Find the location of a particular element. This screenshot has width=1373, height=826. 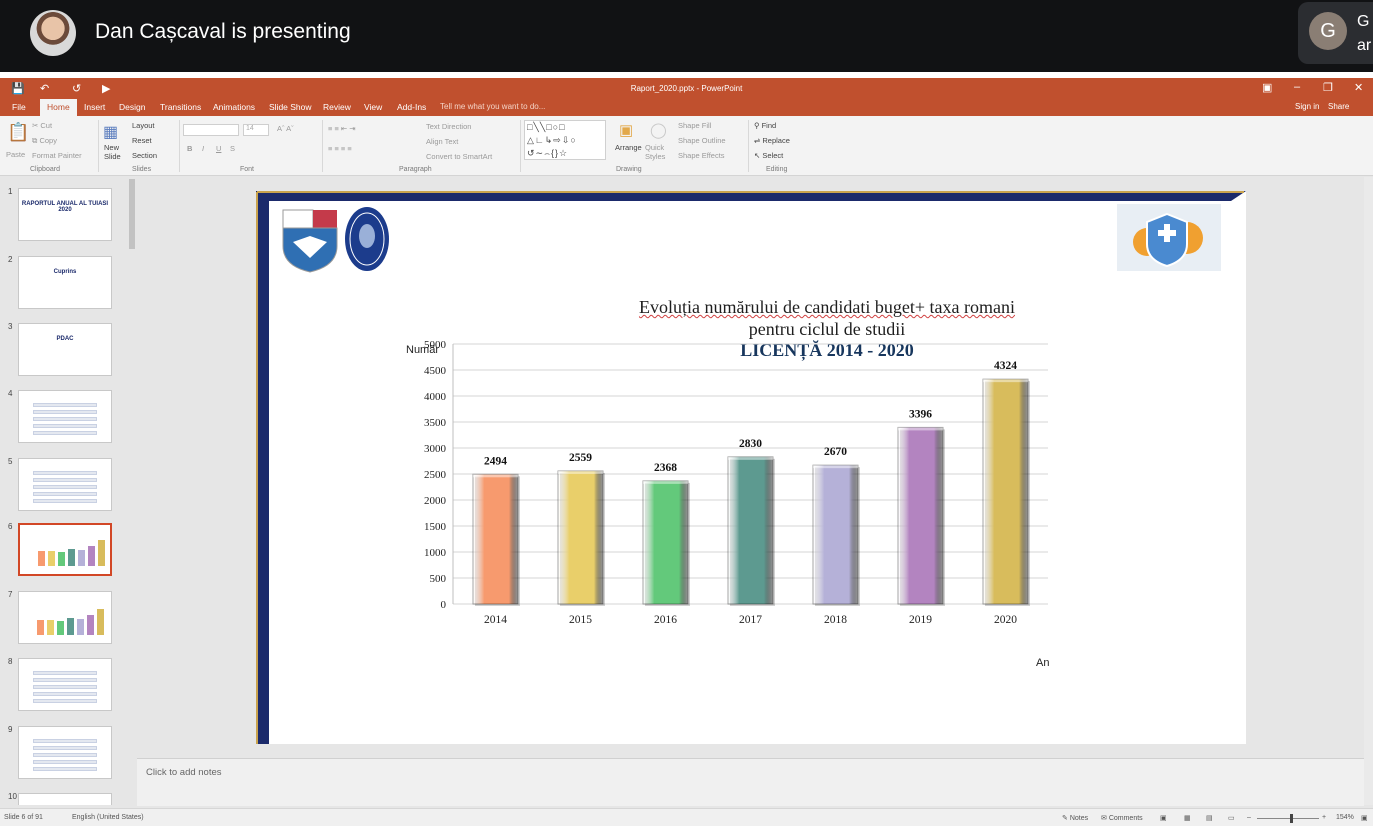

find-button: ⚲ Find is located at coordinates (765, 125).